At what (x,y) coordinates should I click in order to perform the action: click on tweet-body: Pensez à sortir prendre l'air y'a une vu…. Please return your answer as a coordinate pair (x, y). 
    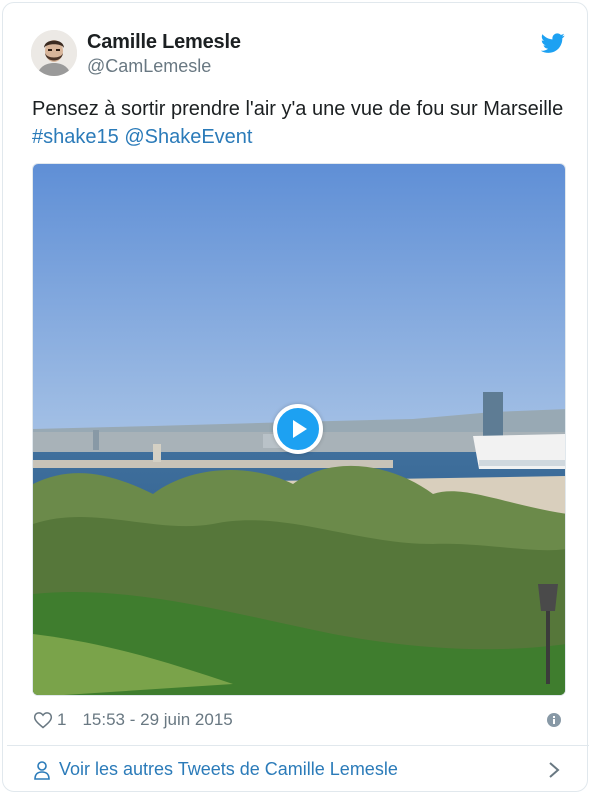
    Looking at the image, I should click on (298, 109).